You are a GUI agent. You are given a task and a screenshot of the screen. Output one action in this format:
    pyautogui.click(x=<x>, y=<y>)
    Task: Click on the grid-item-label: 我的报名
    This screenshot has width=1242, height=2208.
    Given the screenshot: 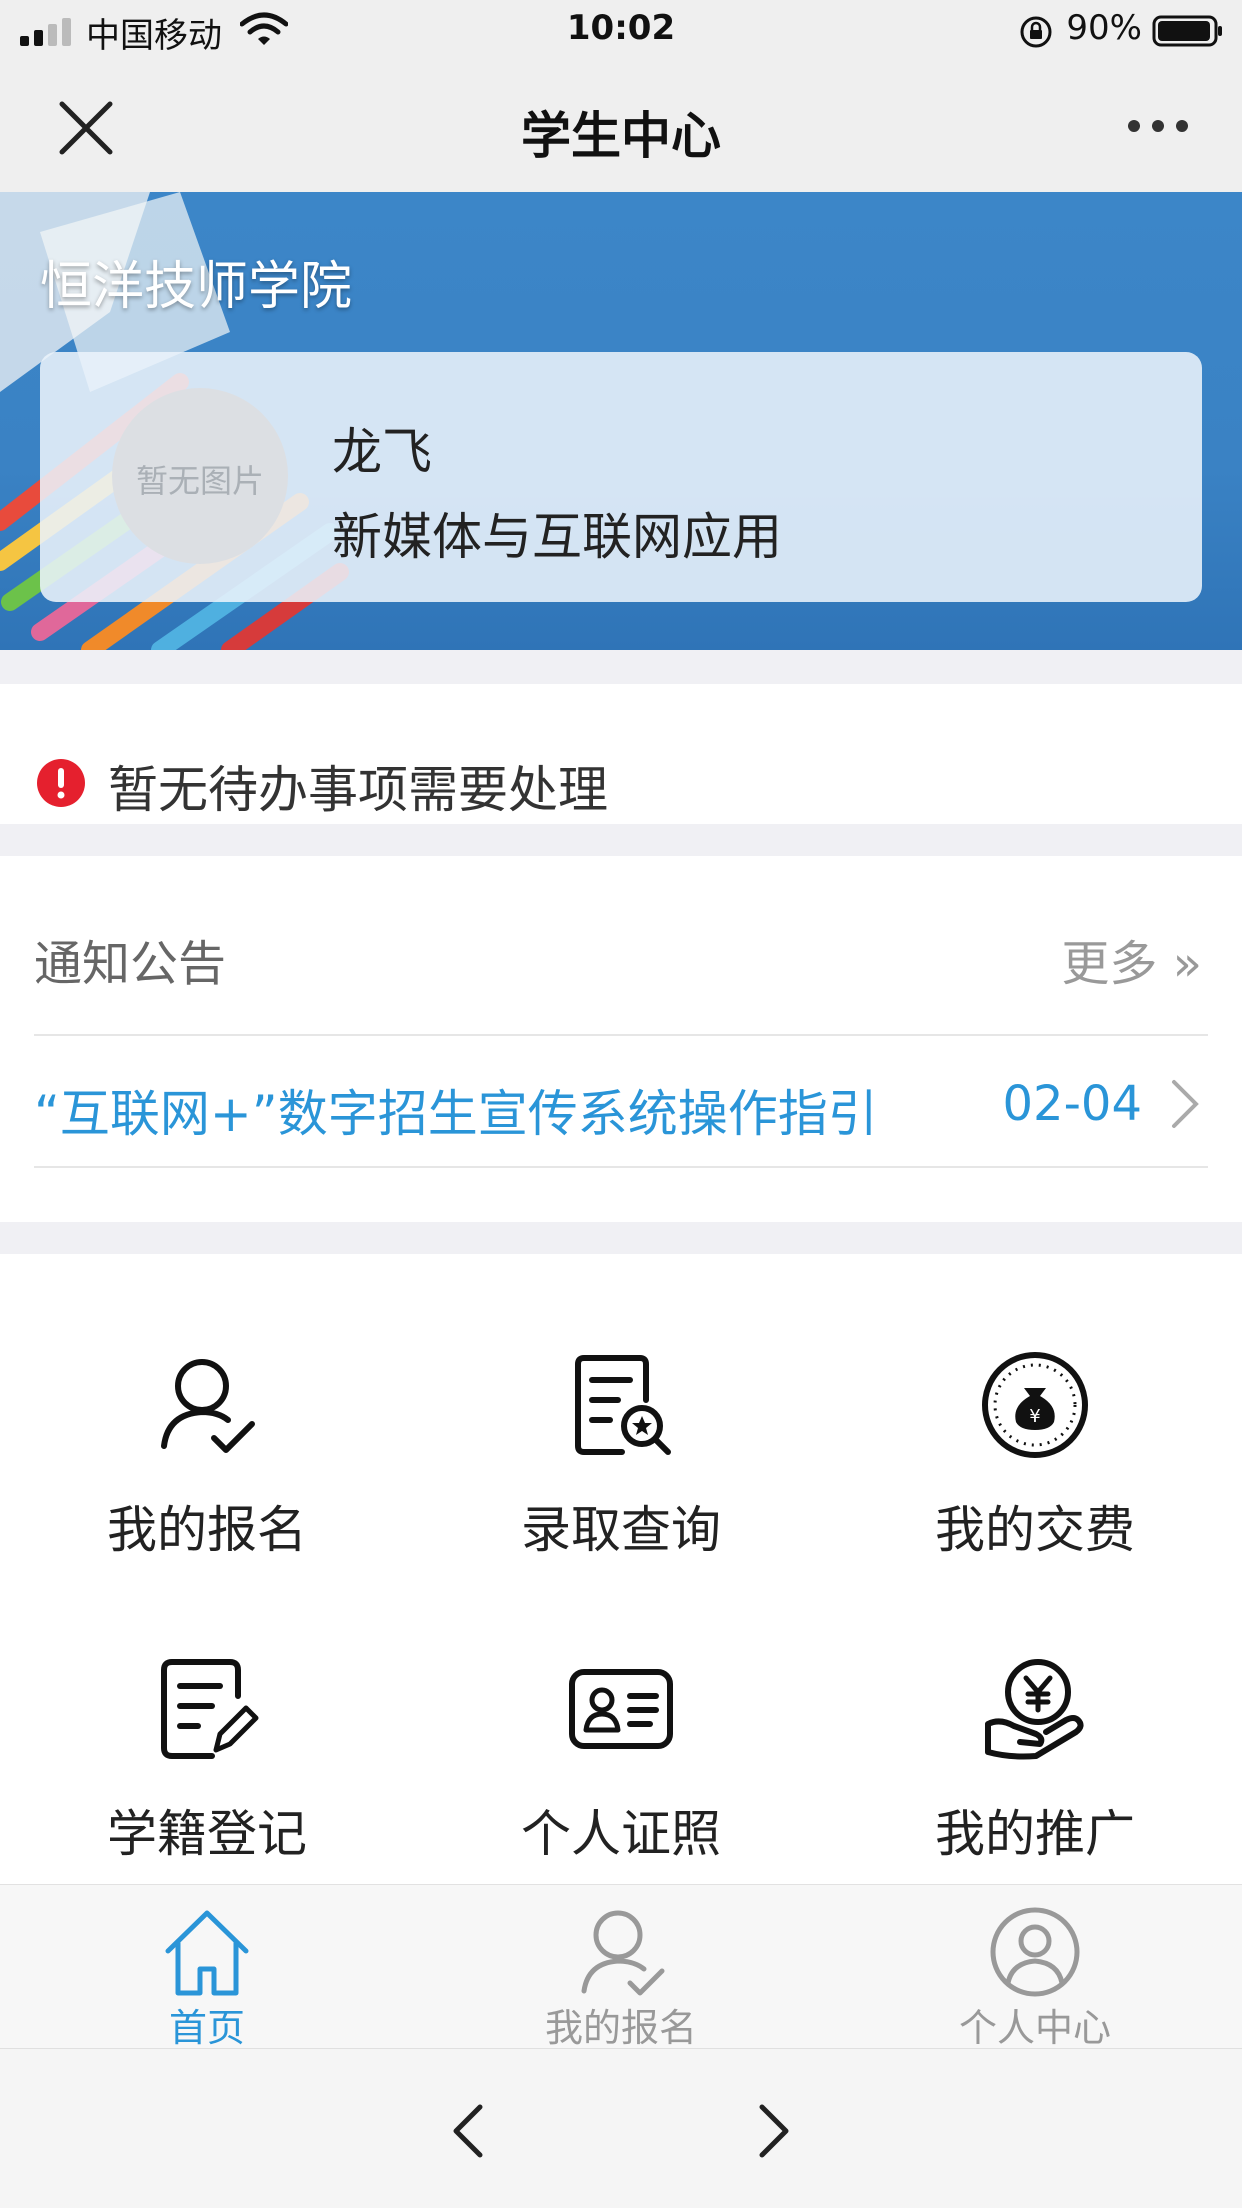 What is the action you would take?
    pyautogui.click(x=207, y=1530)
    